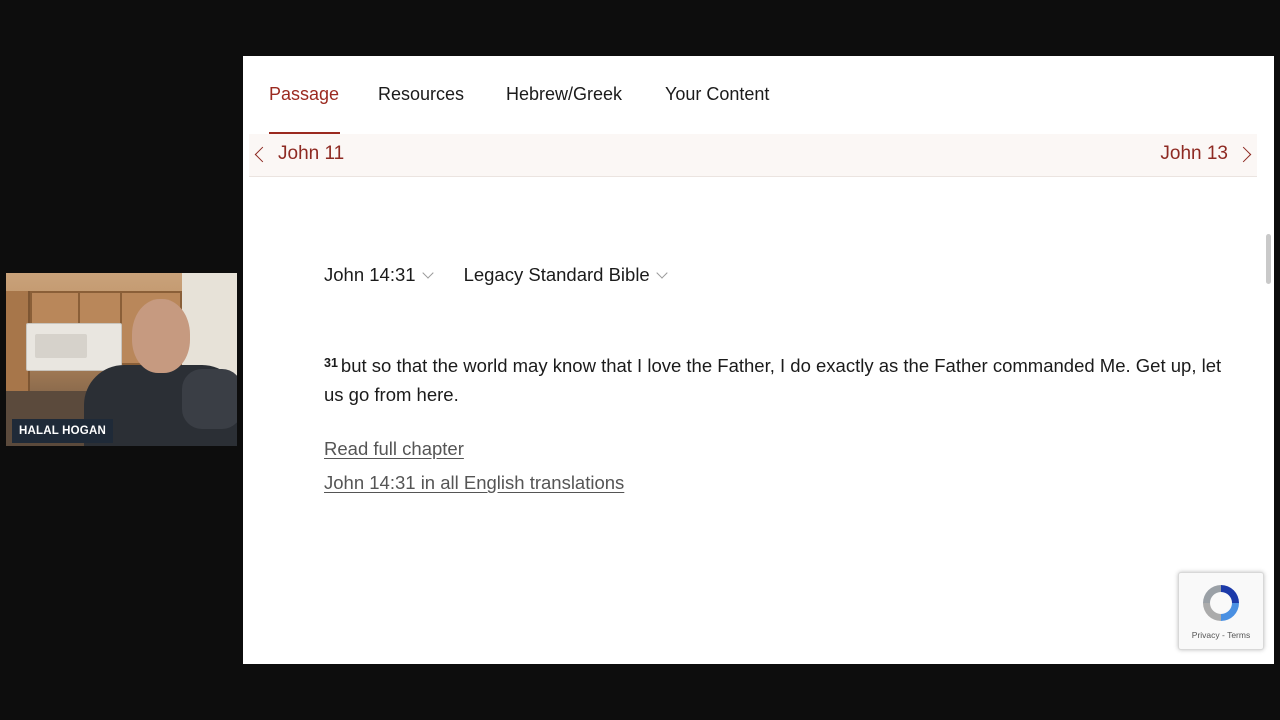 This screenshot has height=720, width=1280. I want to click on person-arm, so click(209, 399).